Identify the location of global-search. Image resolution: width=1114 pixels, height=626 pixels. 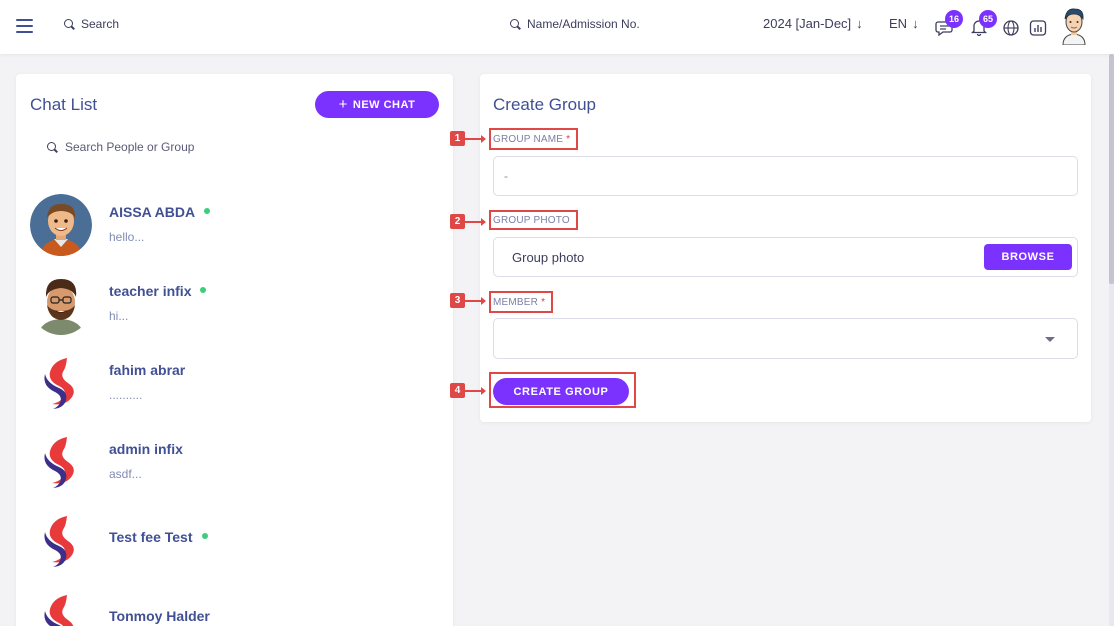
(132, 24).